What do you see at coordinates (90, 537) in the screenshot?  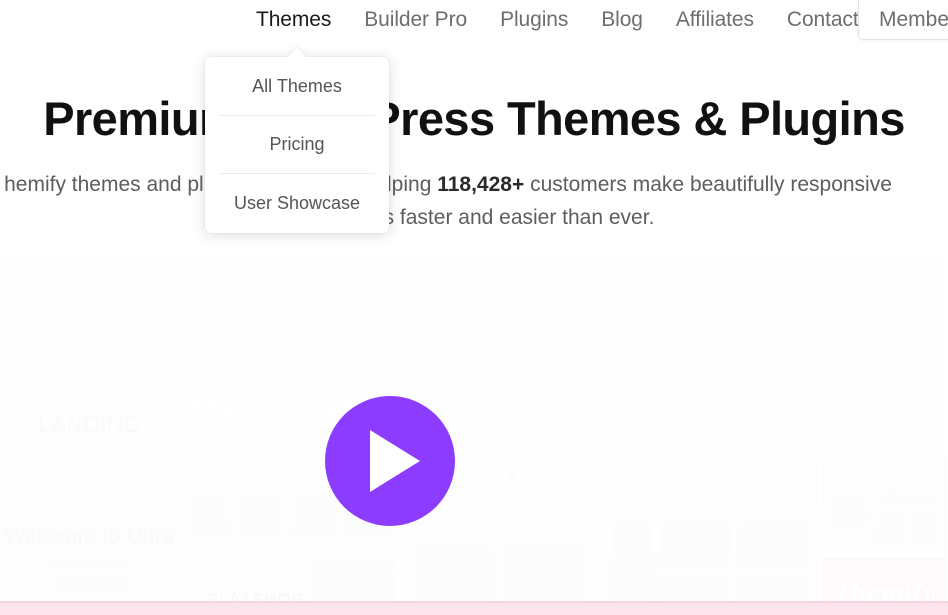 I see `collage-tile-caption: Welcome to Ultra` at bounding box center [90, 537].